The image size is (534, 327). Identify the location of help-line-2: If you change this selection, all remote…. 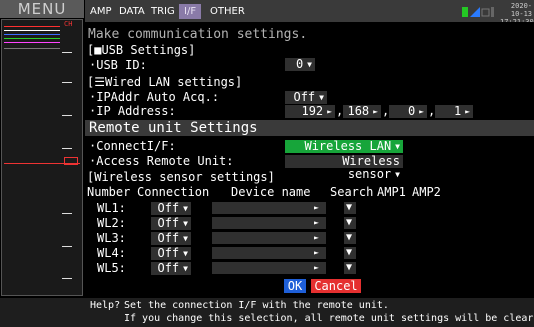
(329, 318).